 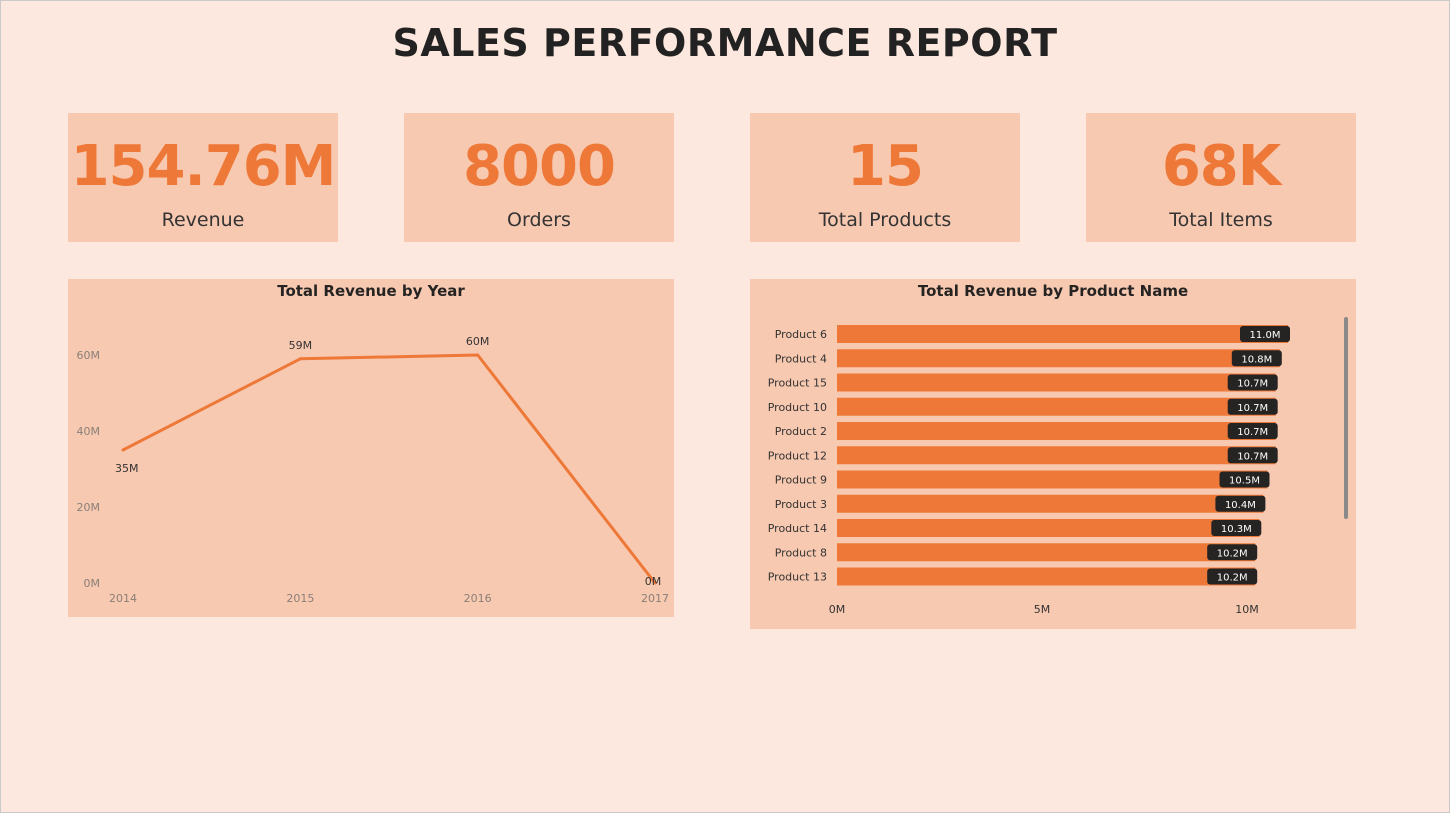 What do you see at coordinates (801, 552) in the screenshot?
I see `category-label: Product 8` at bounding box center [801, 552].